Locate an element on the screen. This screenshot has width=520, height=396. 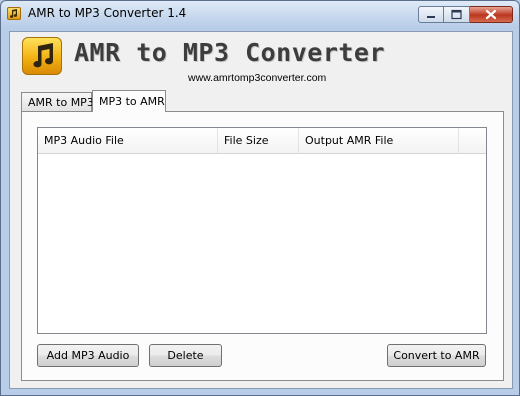
column-mp3-audio-file: MP3 Audio File is located at coordinates (128, 140).